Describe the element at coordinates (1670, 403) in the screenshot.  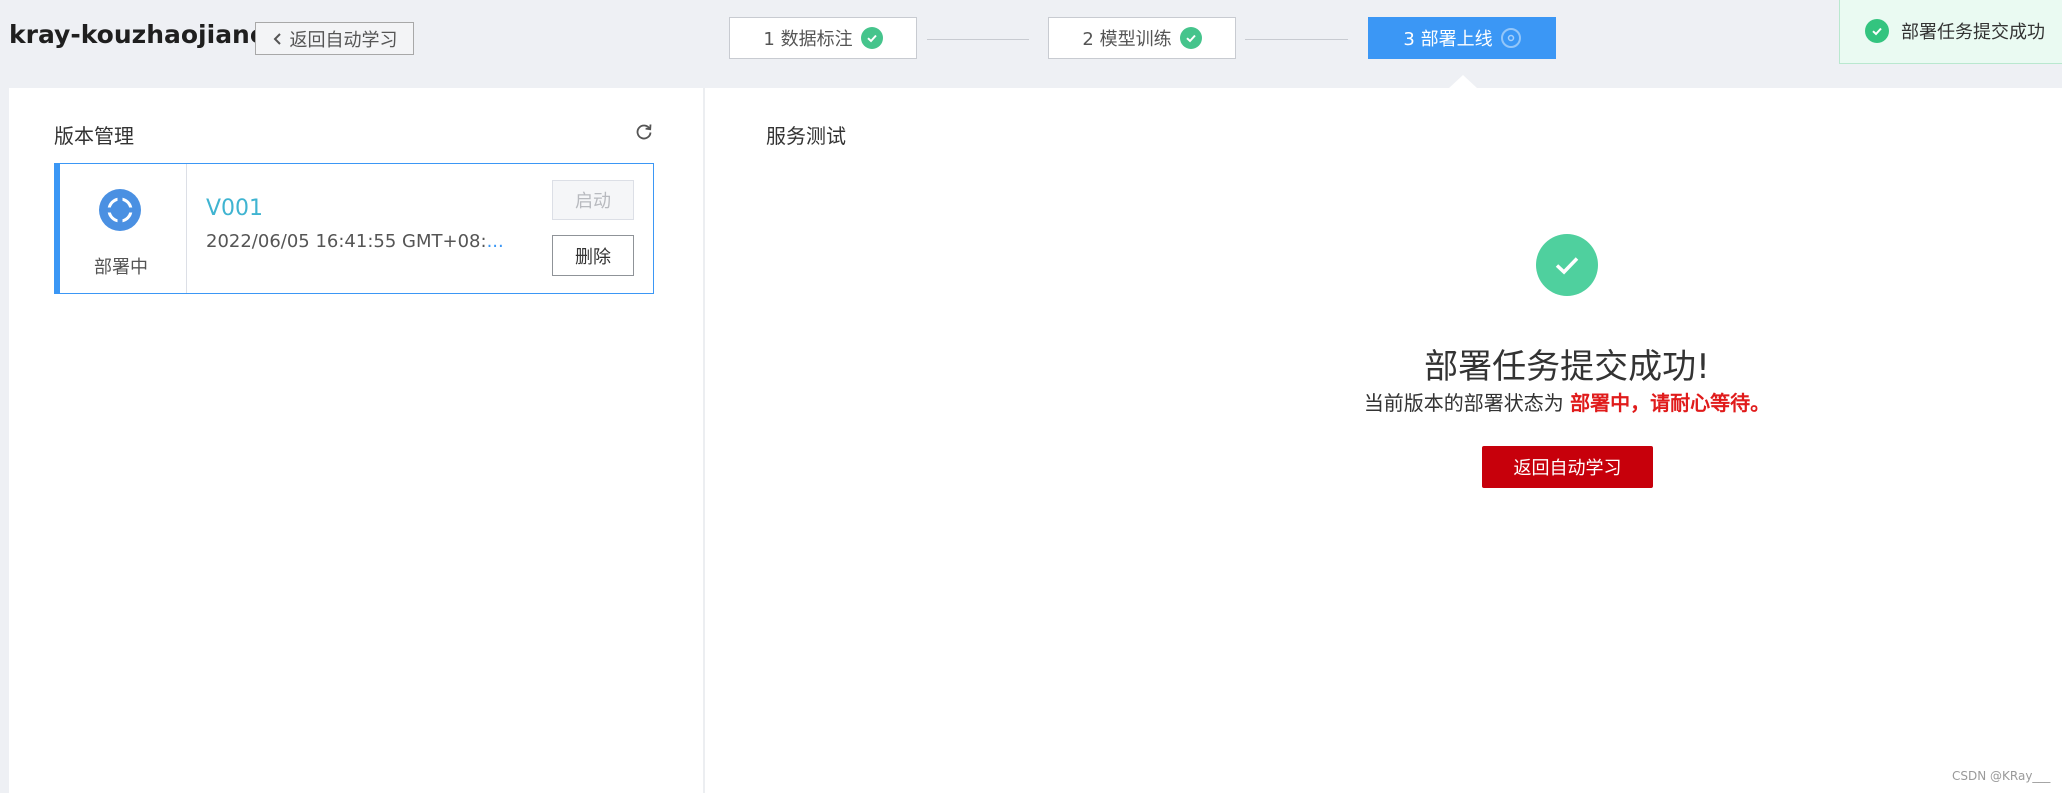
I see `deploy-status-highlight: 部署中，请耐心等待。` at that location.